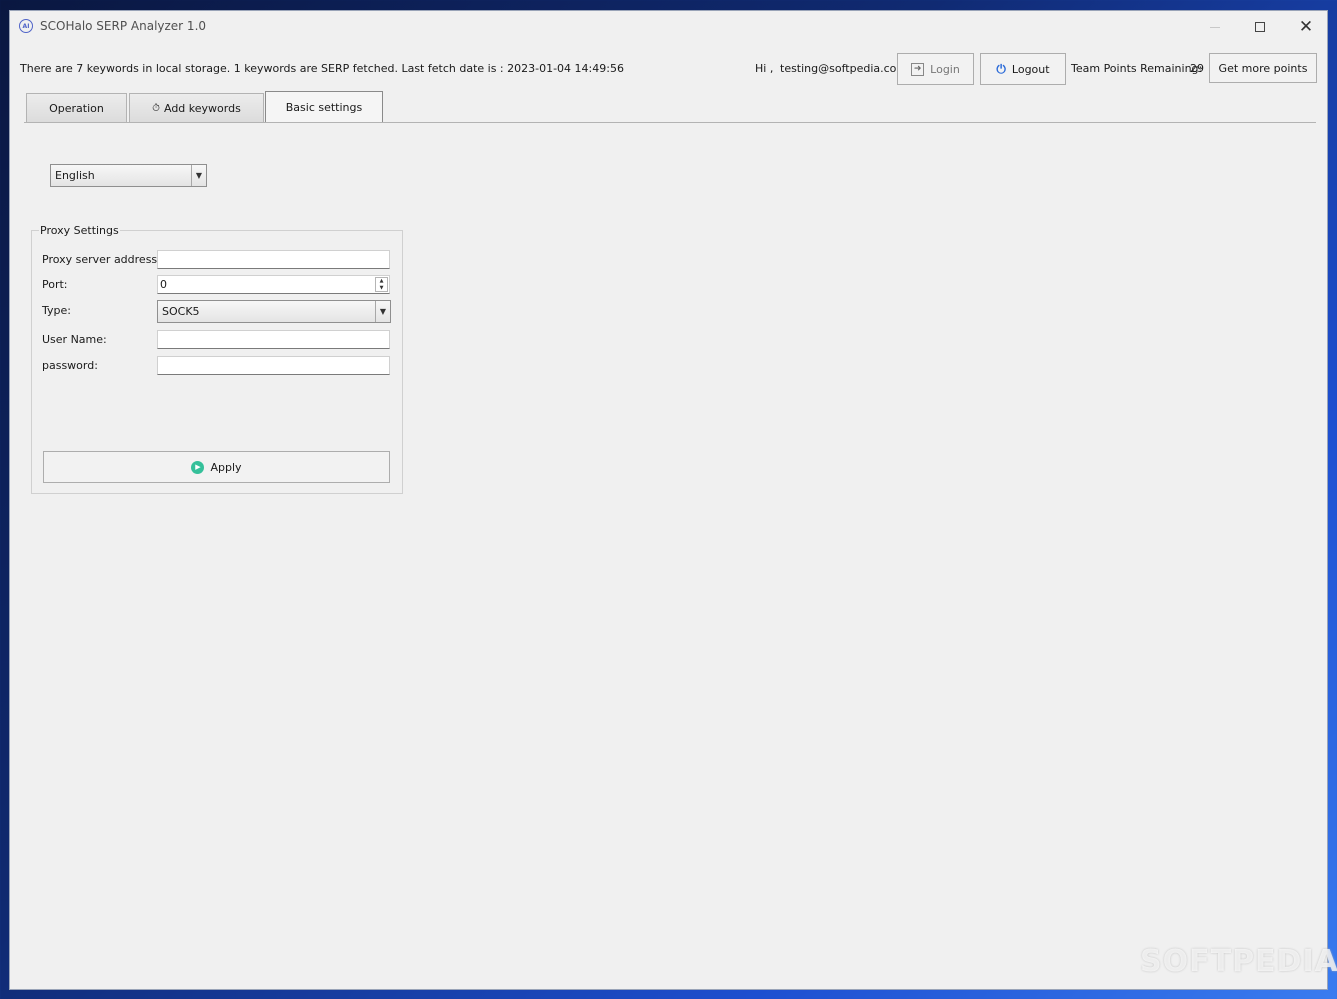 The image size is (1337, 999). What do you see at coordinates (381, 288) in the screenshot?
I see `spin-down-icon: ▼` at bounding box center [381, 288].